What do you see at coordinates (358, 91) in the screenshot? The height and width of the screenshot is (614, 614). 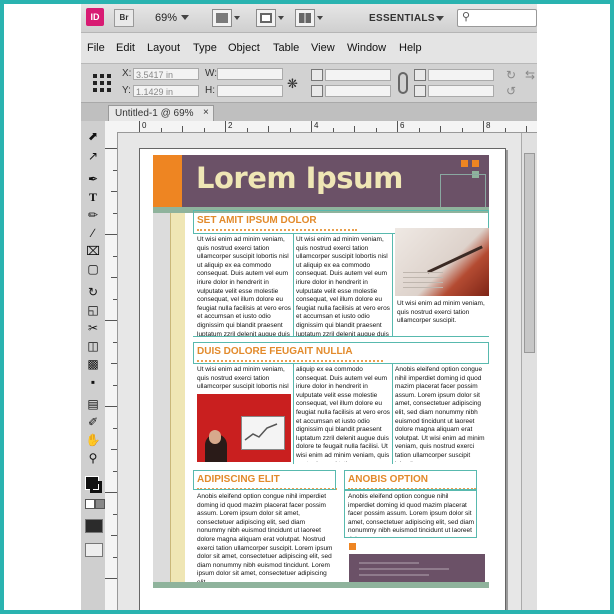 I see `scale-y-field` at bounding box center [358, 91].